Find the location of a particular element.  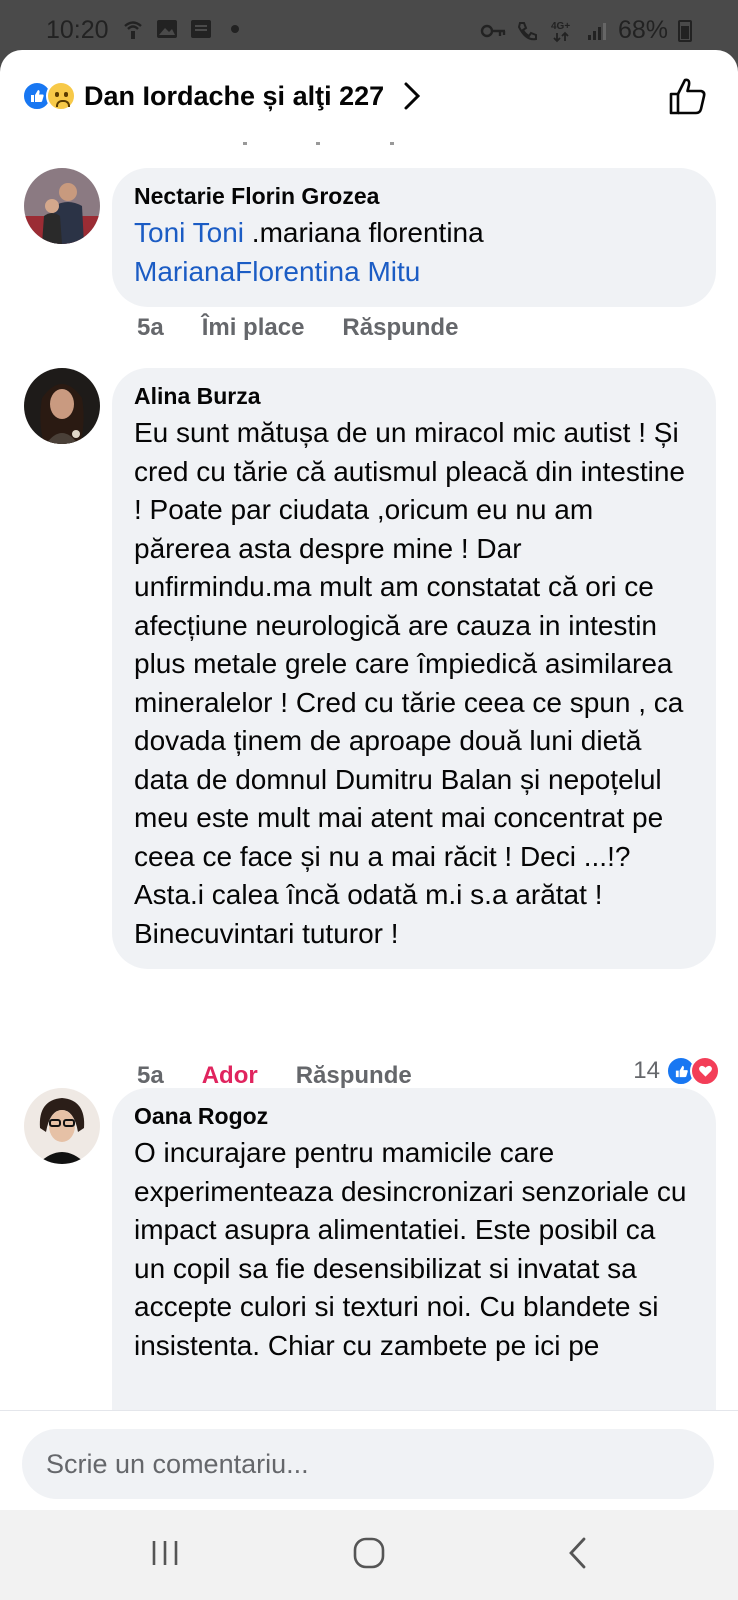

reactors-title: Dan Iordache și alţi 227 is located at coordinates (234, 96).